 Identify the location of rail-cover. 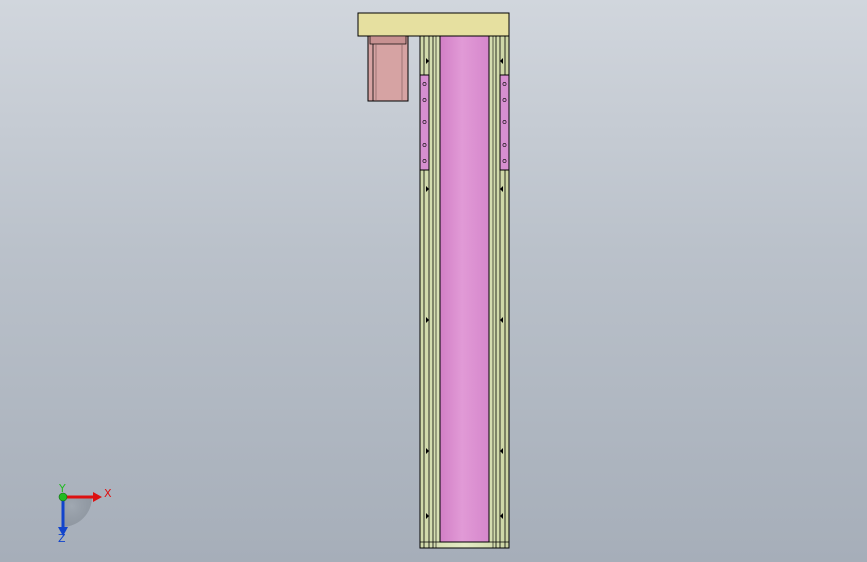
(464, 289).